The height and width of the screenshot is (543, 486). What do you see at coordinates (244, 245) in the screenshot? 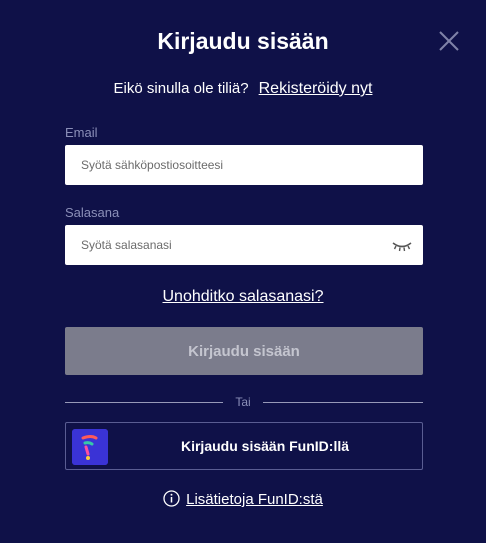
I see `password-field` at bounding box center [244, 245].